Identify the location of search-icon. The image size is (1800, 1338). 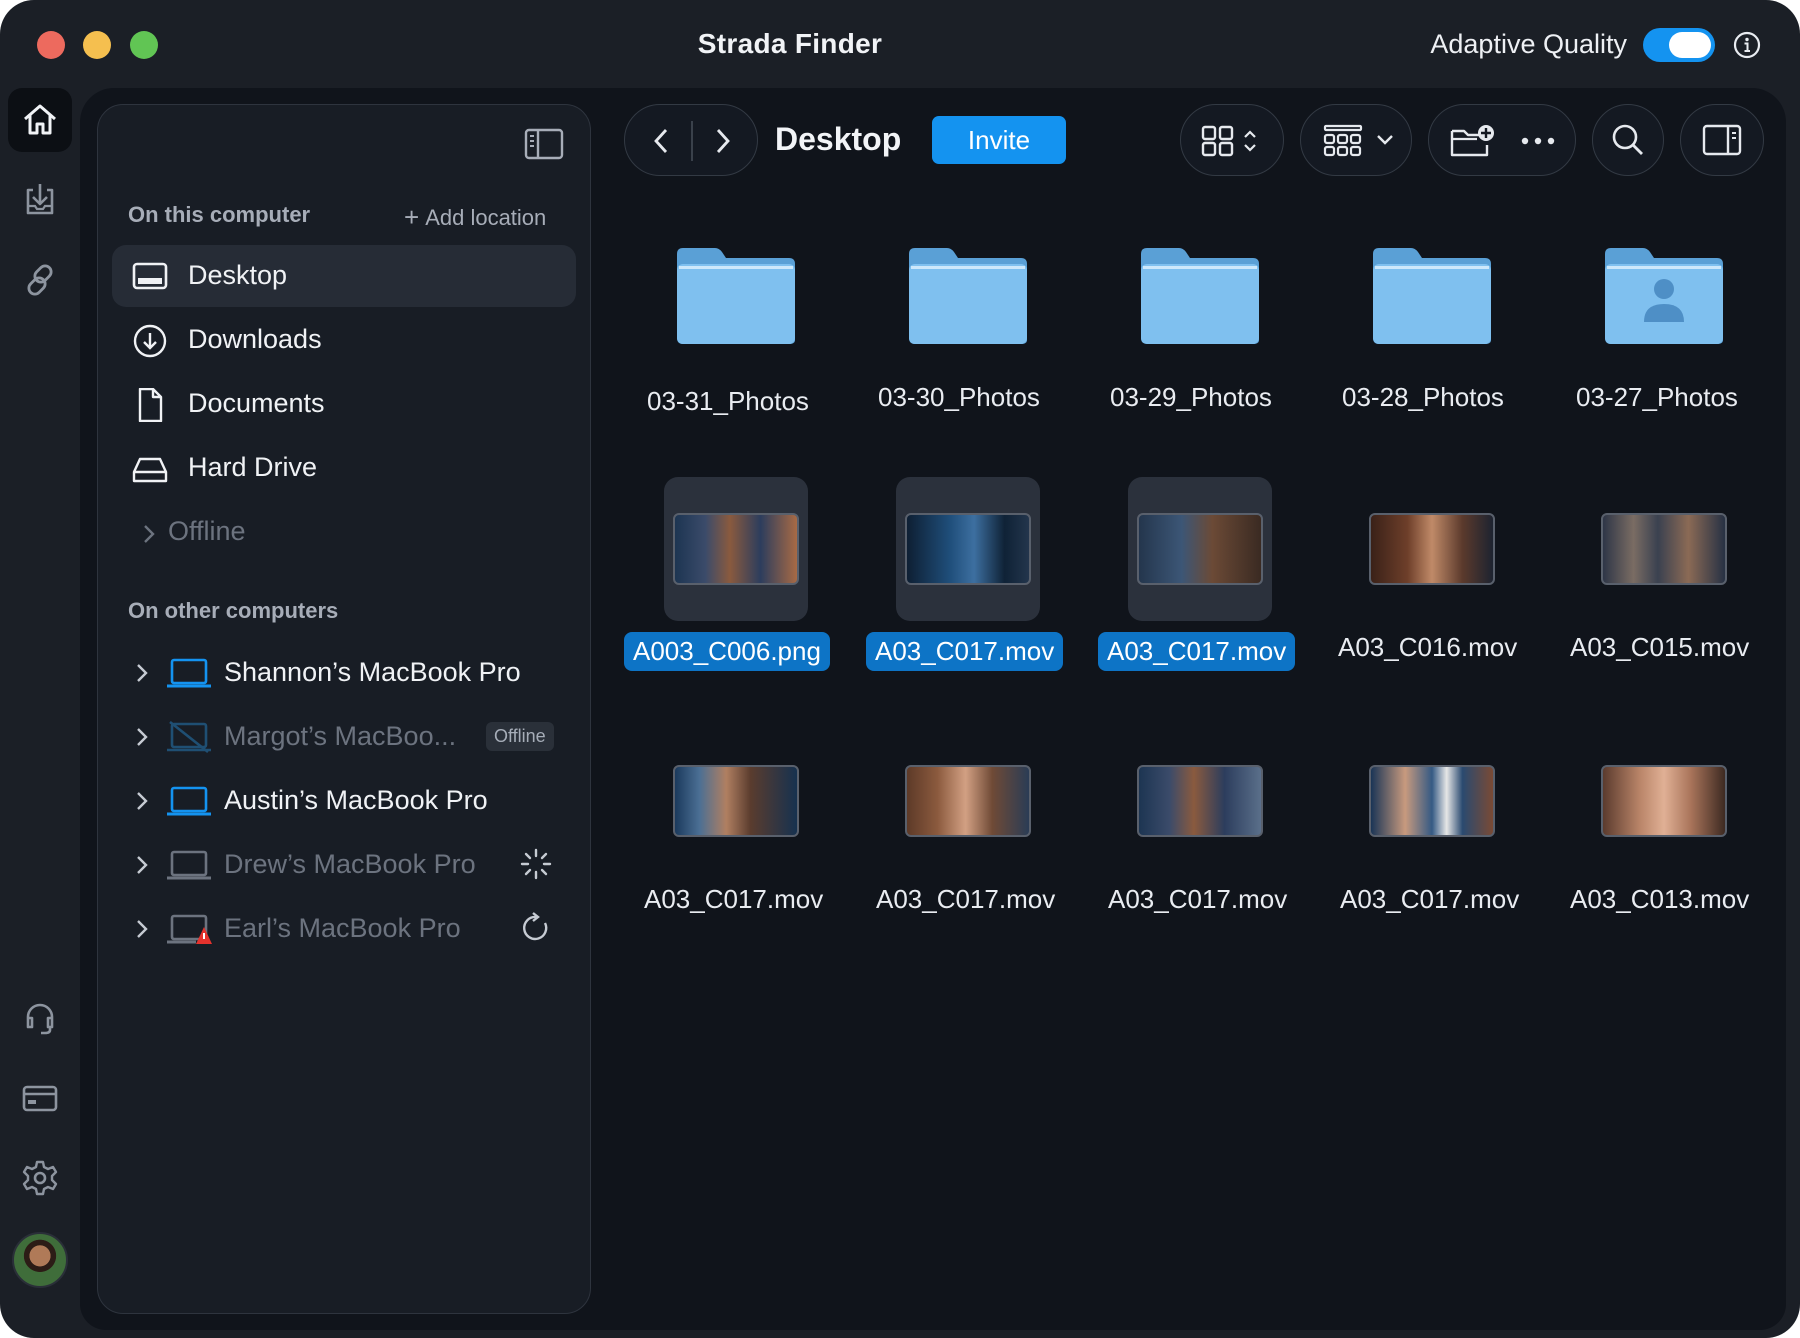
(1627, 139).